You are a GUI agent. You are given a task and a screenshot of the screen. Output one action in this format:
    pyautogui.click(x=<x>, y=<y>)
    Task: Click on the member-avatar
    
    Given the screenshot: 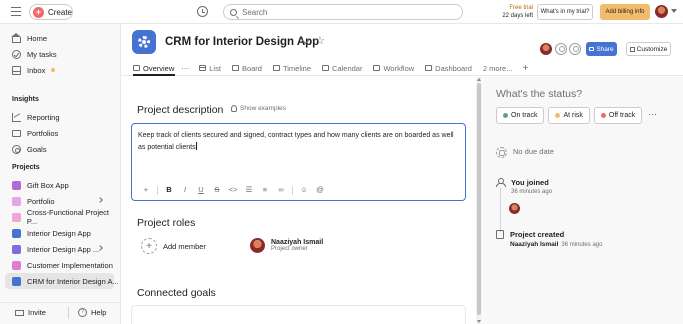 What is the action you would take?
    pyautogui.click(x=546, y=49)
    